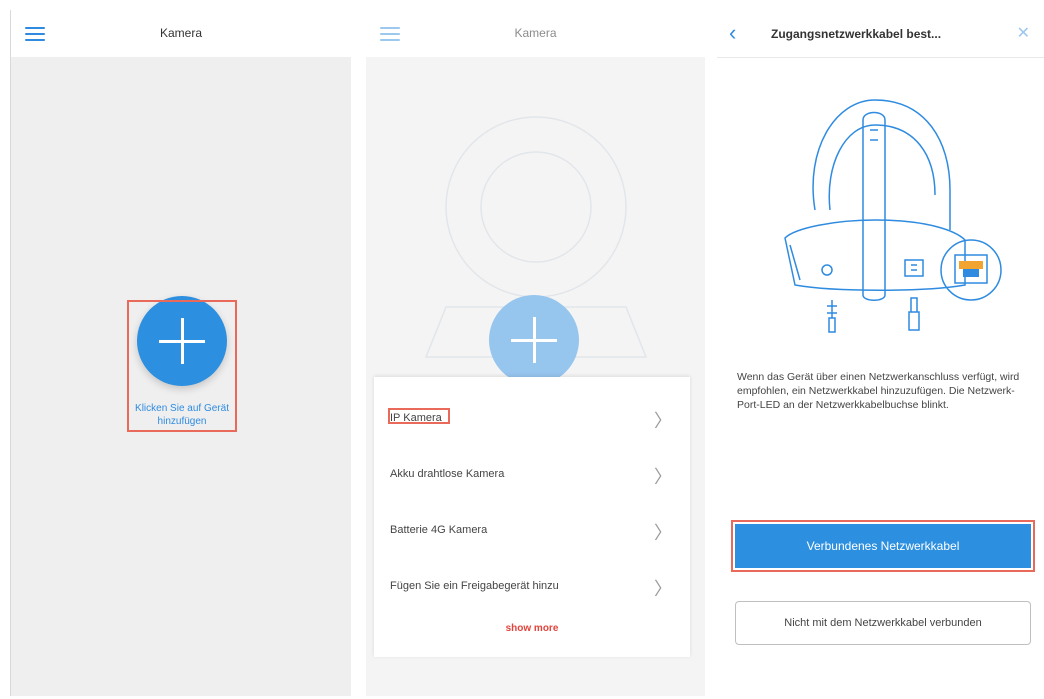 The image size is (1044, 699). I want to click on menu-item-4g-camera: Batterie 4G Kamera 〉, so click(532, 531).